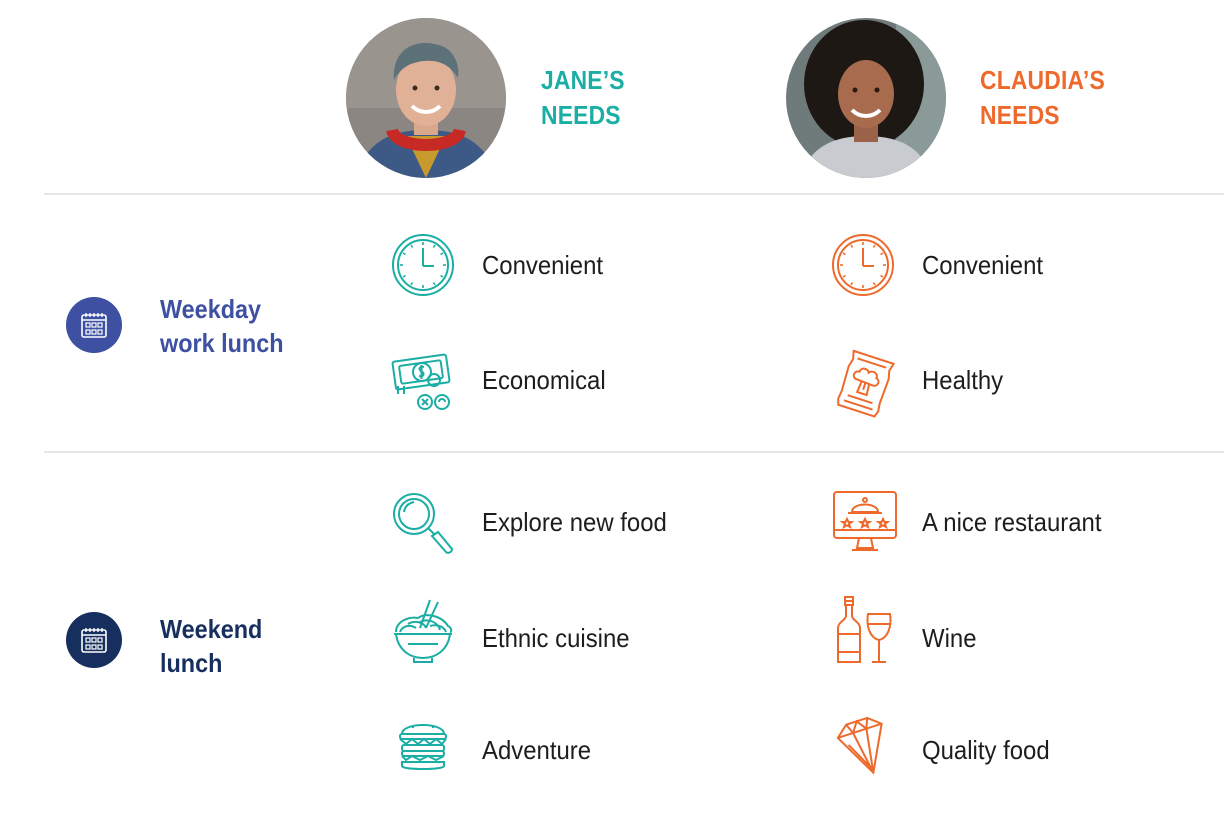 The width and height of the screenshot is (1224, 816). I want to click on weekend-calendar-badge, so click(94, 640).